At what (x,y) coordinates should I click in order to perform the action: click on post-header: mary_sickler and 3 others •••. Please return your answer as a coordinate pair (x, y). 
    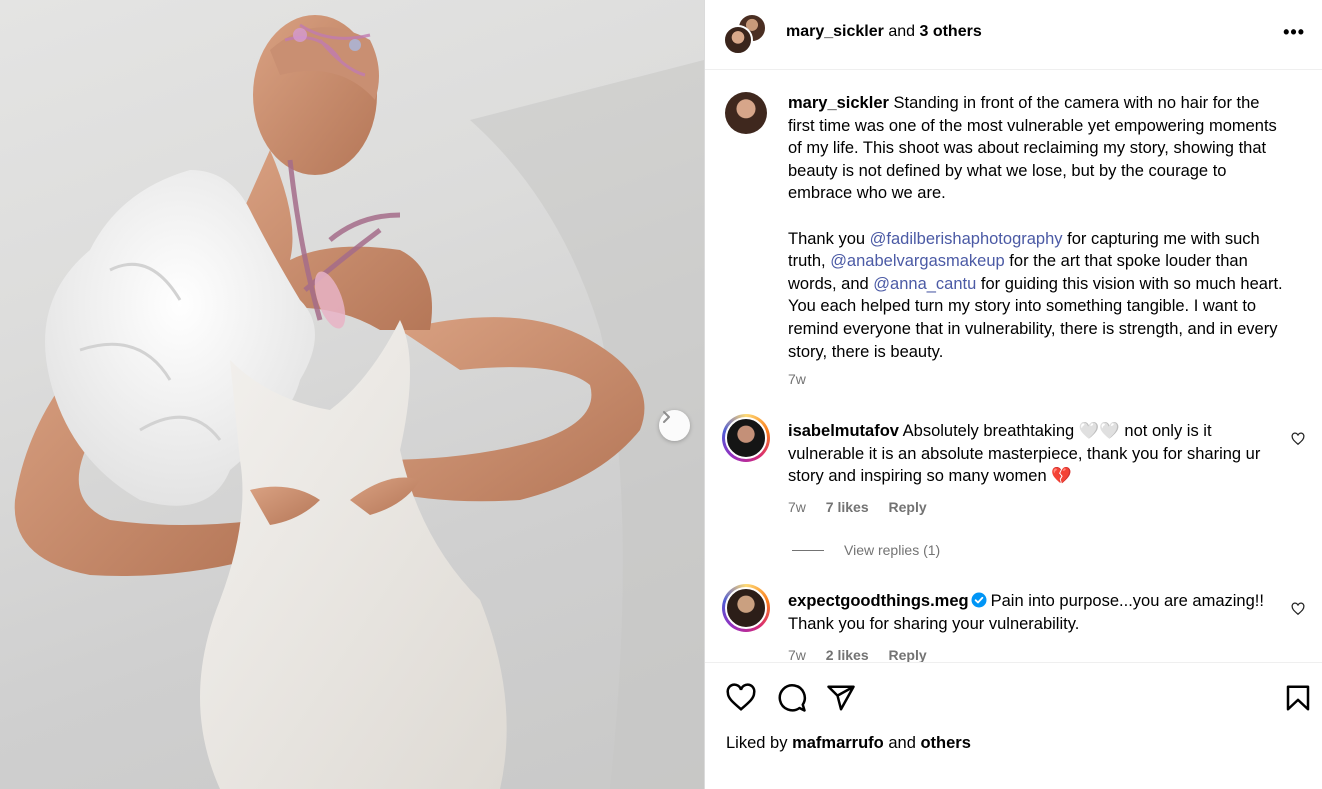
    Looking at the image, I should click on (1013, 35).